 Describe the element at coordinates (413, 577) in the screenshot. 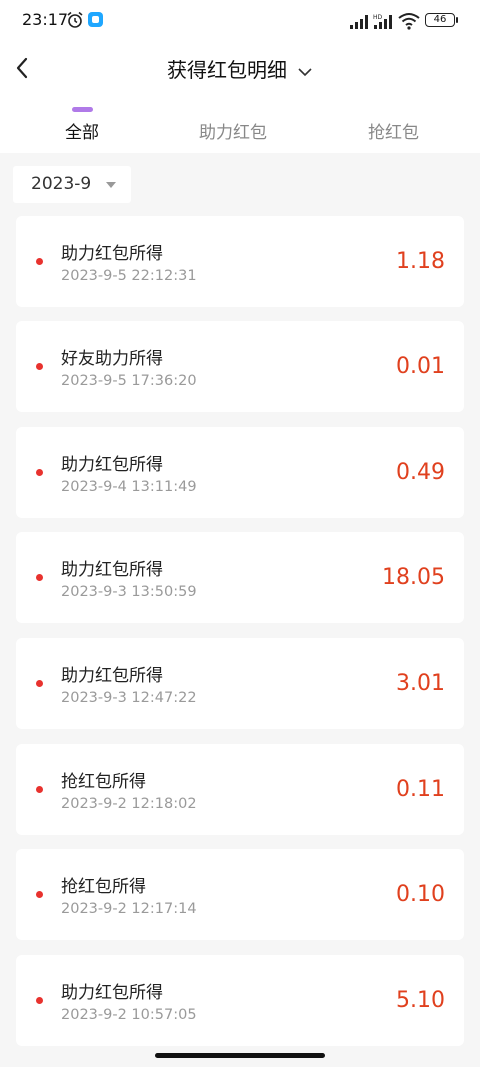

I see `record-amount: 18.05` at that location.